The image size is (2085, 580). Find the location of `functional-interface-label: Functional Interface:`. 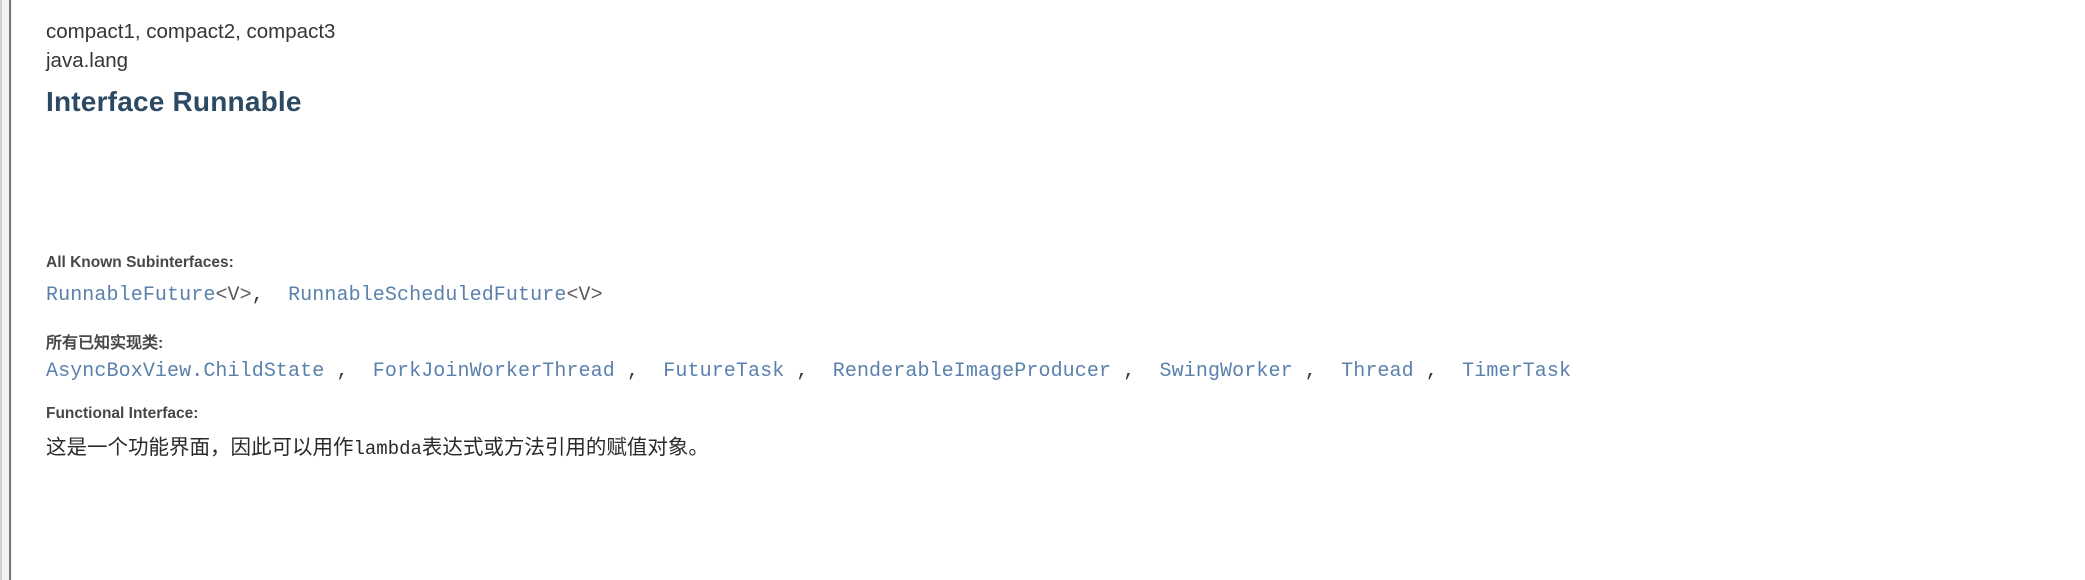

functional-interface-label: Functional Interface: is located at coordinates (122, 413).